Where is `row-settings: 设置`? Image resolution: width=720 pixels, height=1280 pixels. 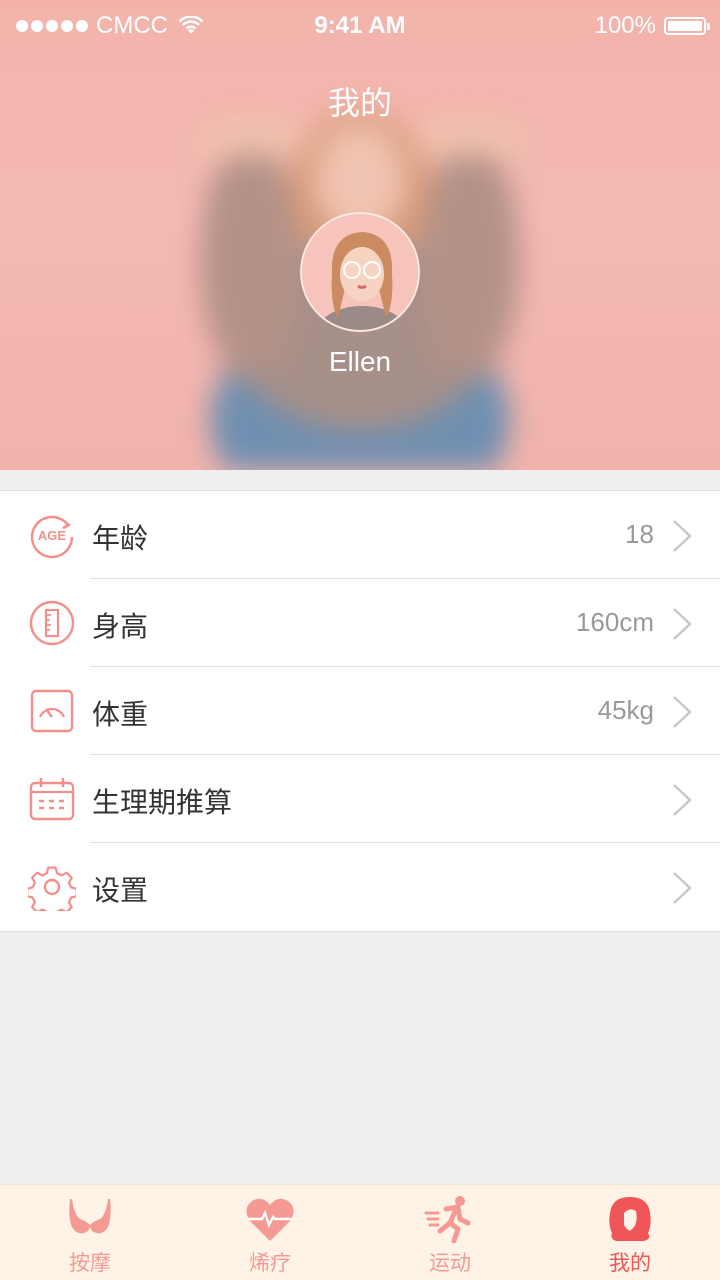 row-settings: 设置 is located at coordinates (360, 887).